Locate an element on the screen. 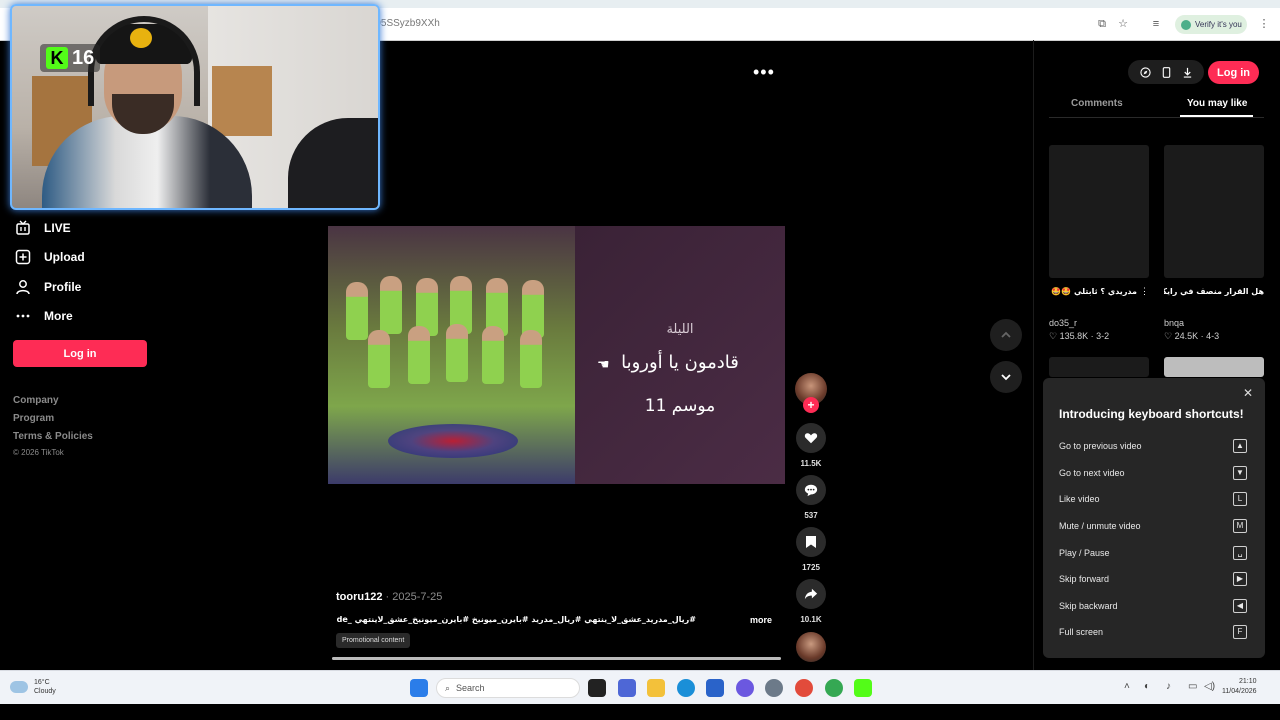  compass-icon is located at coordinates (1145, 72).